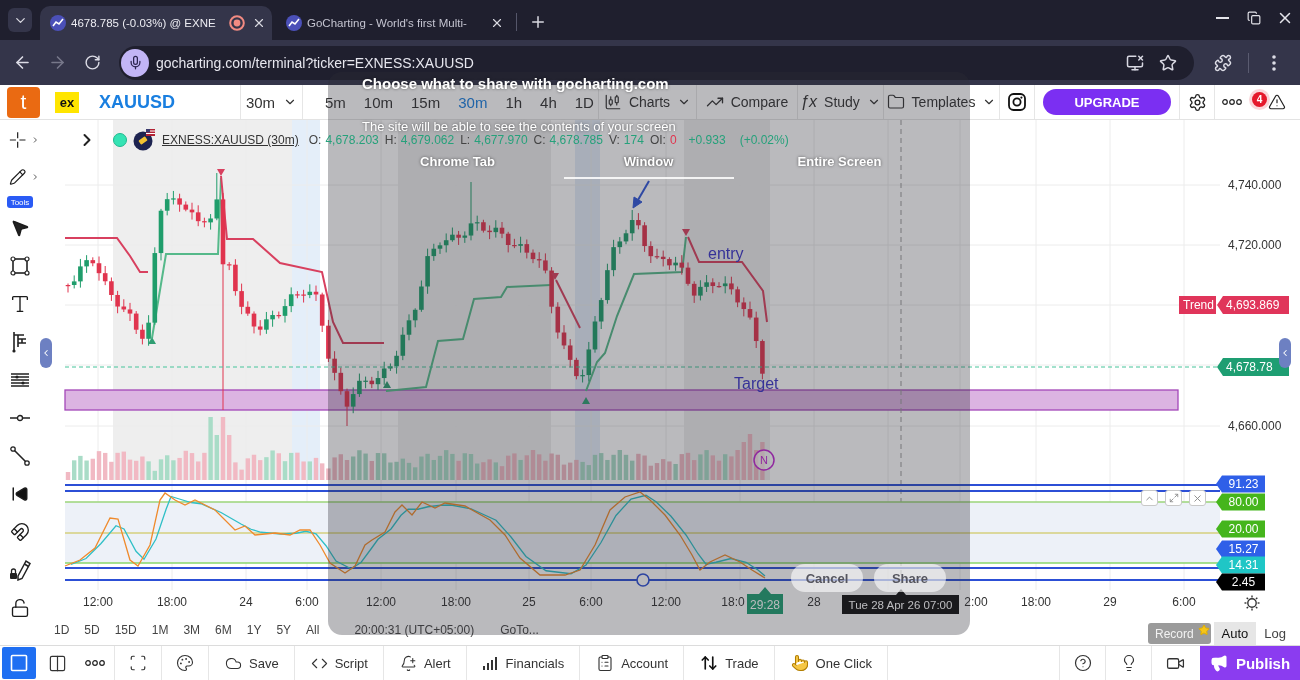 This screenshot has height=680, width=1300. I want to click on ohlc-value: 4,677.970, so click(501, 140).